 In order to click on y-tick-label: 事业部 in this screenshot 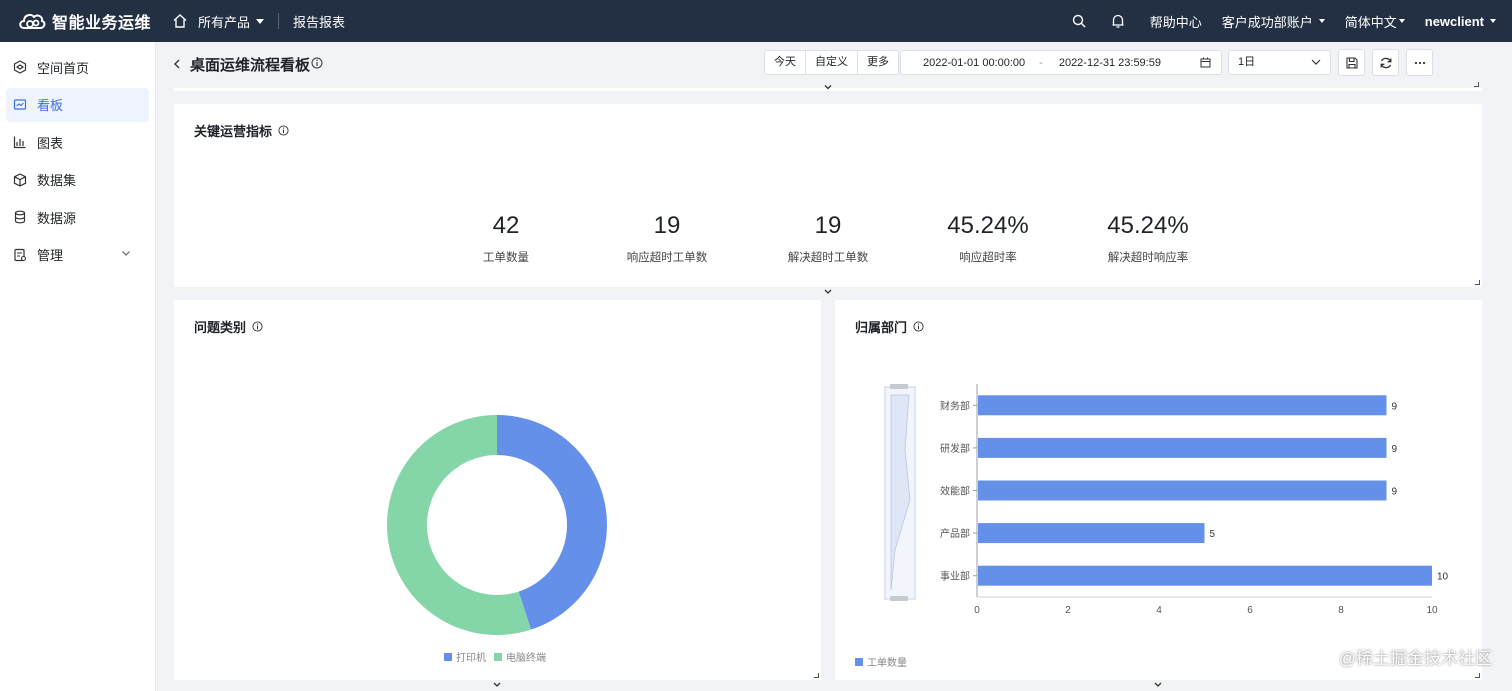, I will do `click(955, 576)`.